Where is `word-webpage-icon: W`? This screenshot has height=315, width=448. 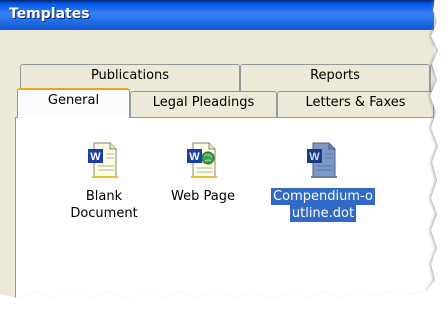 word-webpage-icon: W is located at coordinates (202, 160).